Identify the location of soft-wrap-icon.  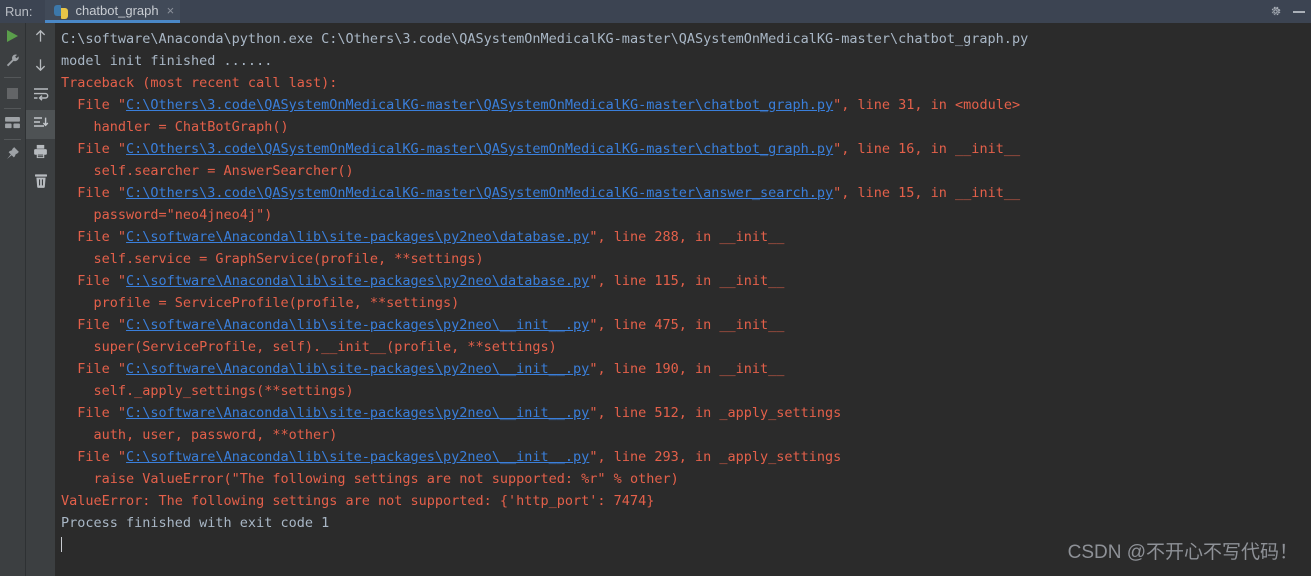
(41, 95).